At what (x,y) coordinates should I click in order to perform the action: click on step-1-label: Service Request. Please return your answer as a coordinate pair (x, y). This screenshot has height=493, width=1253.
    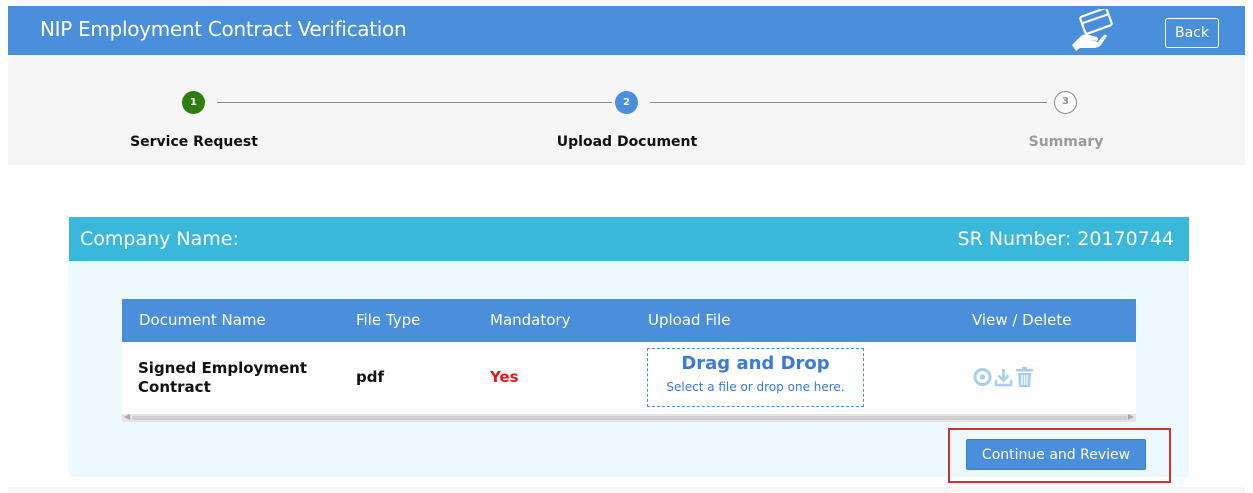
    Looking at the image, I should click on (194, 142).